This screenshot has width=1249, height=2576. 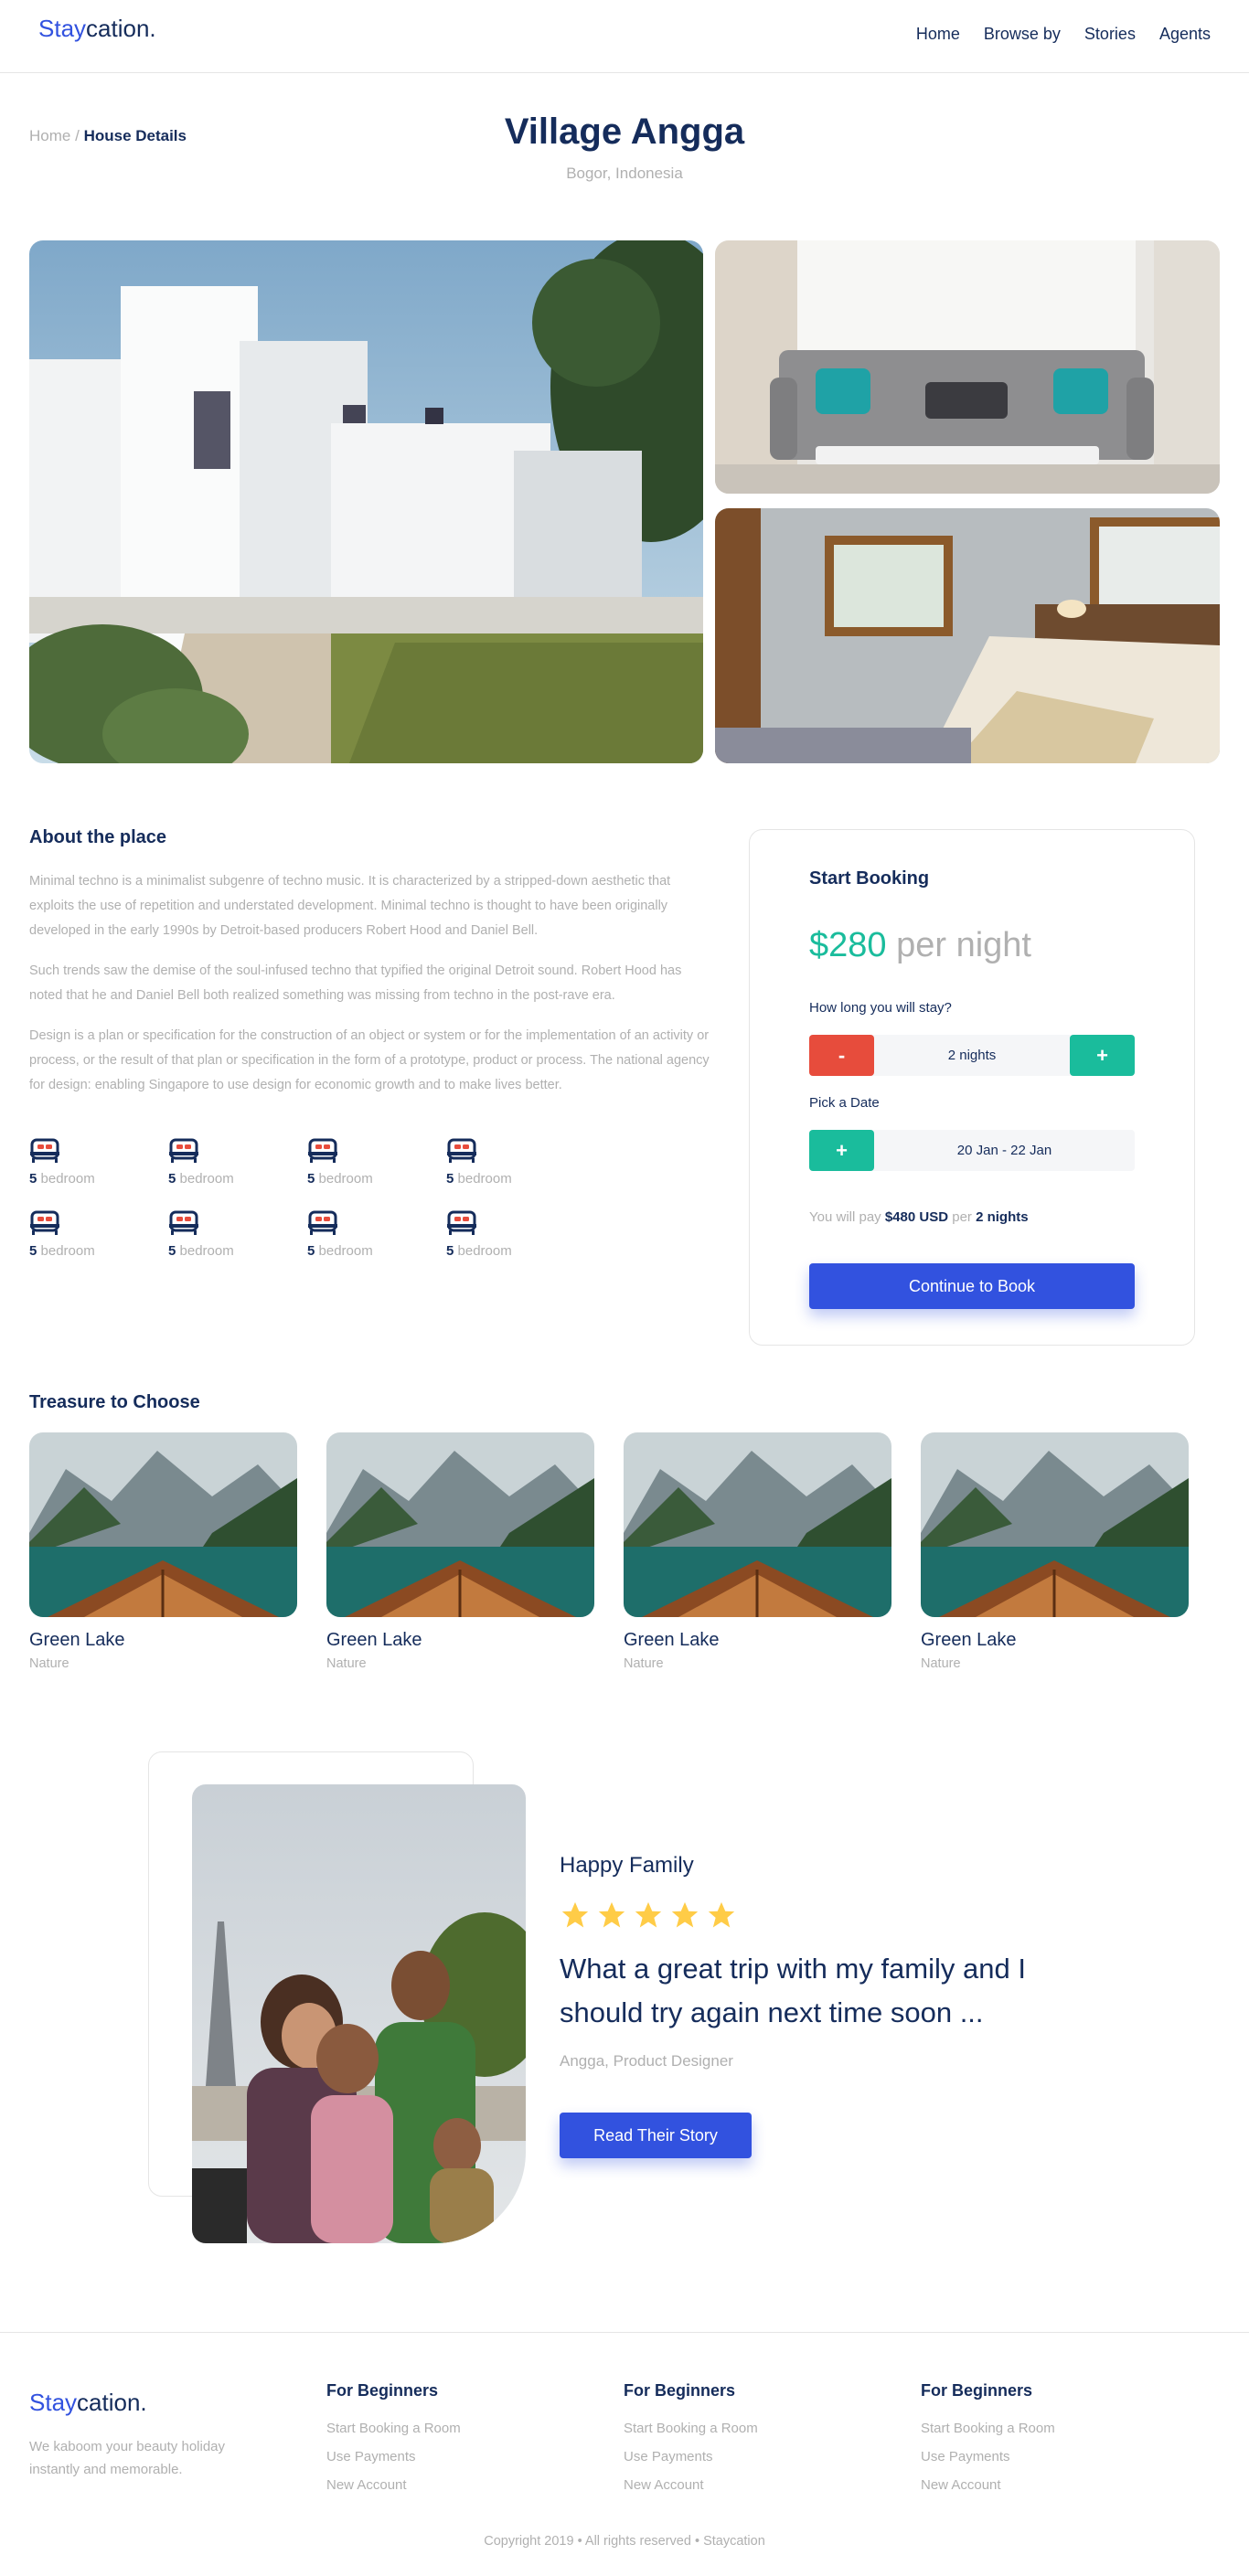 I want to click on duration-value: 2 nights, so click(x=972, y=1055).